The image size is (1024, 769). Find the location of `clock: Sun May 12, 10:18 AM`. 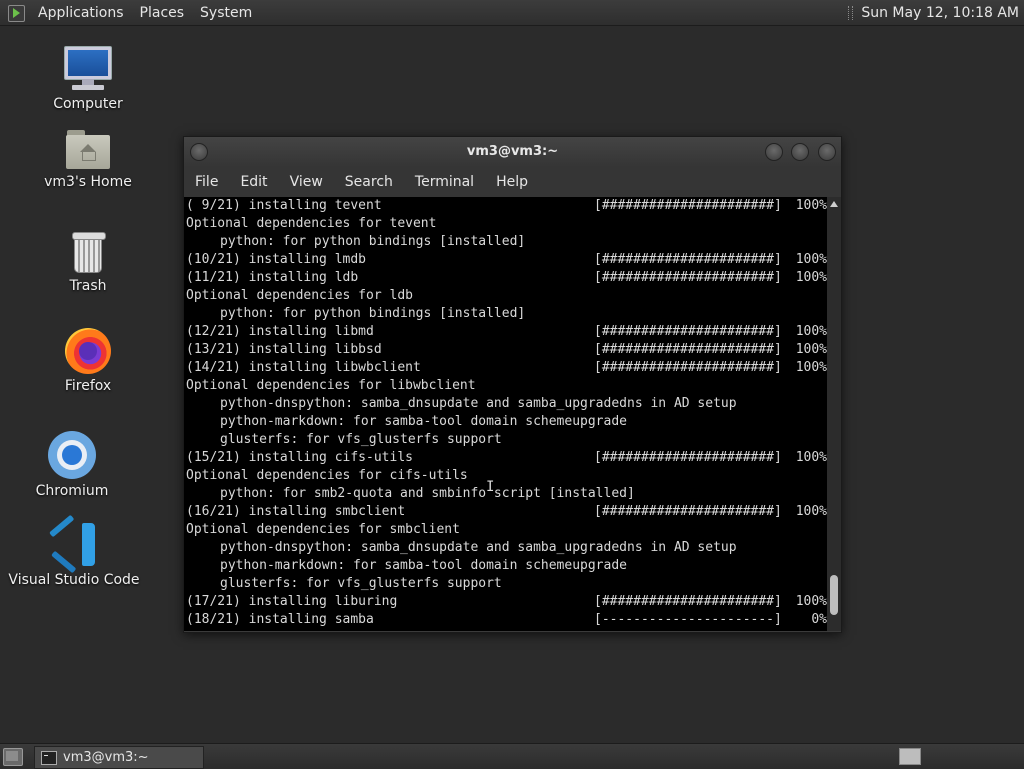

clock: Sun May 12, 10:18 AM is located at coordinates (940, 13).